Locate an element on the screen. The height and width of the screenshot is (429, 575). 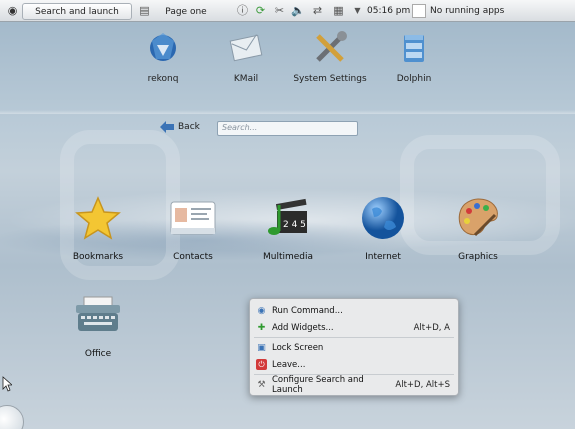
menu-item-add-widgets: ✚ Add Widgets... Alt+D, A is located at coordinates (354, 327).